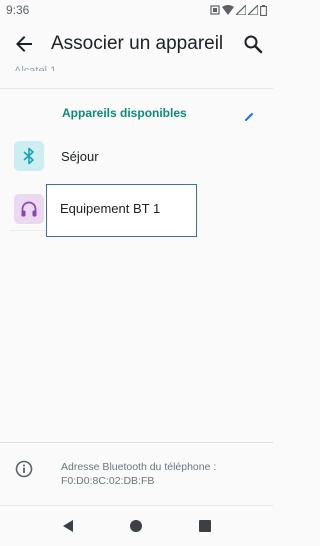 Image resolution: width=320 pixels, height=546 pixels. Describe the element at coordinates (136, 442) in the screenshot. I see `footer-divider` at that location.